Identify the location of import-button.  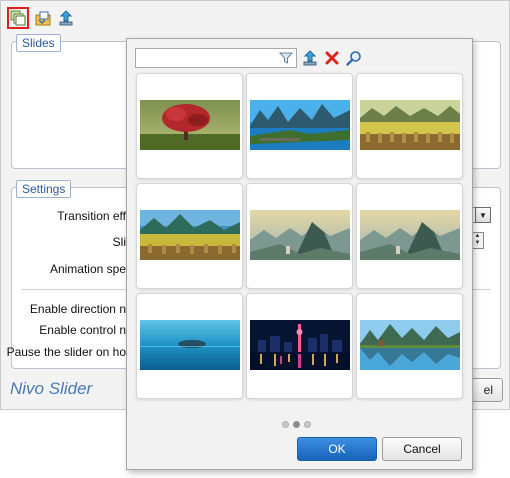
(43, 18).